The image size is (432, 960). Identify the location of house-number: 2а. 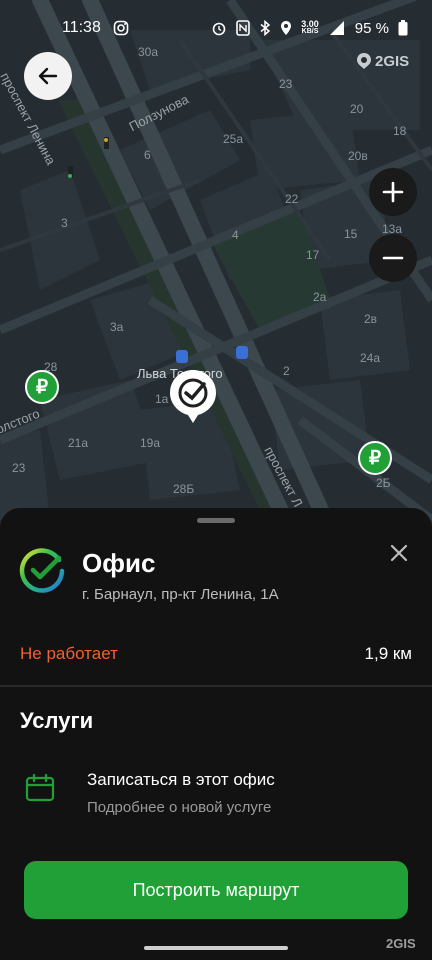
(320, 297).